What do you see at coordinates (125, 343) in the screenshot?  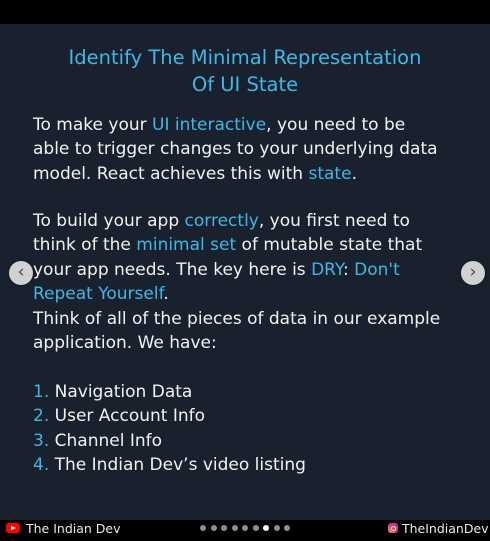 I see `text: application. We have:` at bounding box center [125, 343].